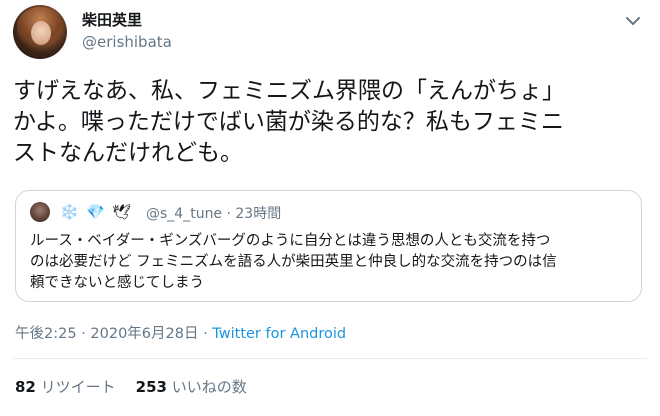 This screenshot has height=416, width=660. I want to click on quoted-text-line: 頼できないと感じてしまう, so click(117, 283).